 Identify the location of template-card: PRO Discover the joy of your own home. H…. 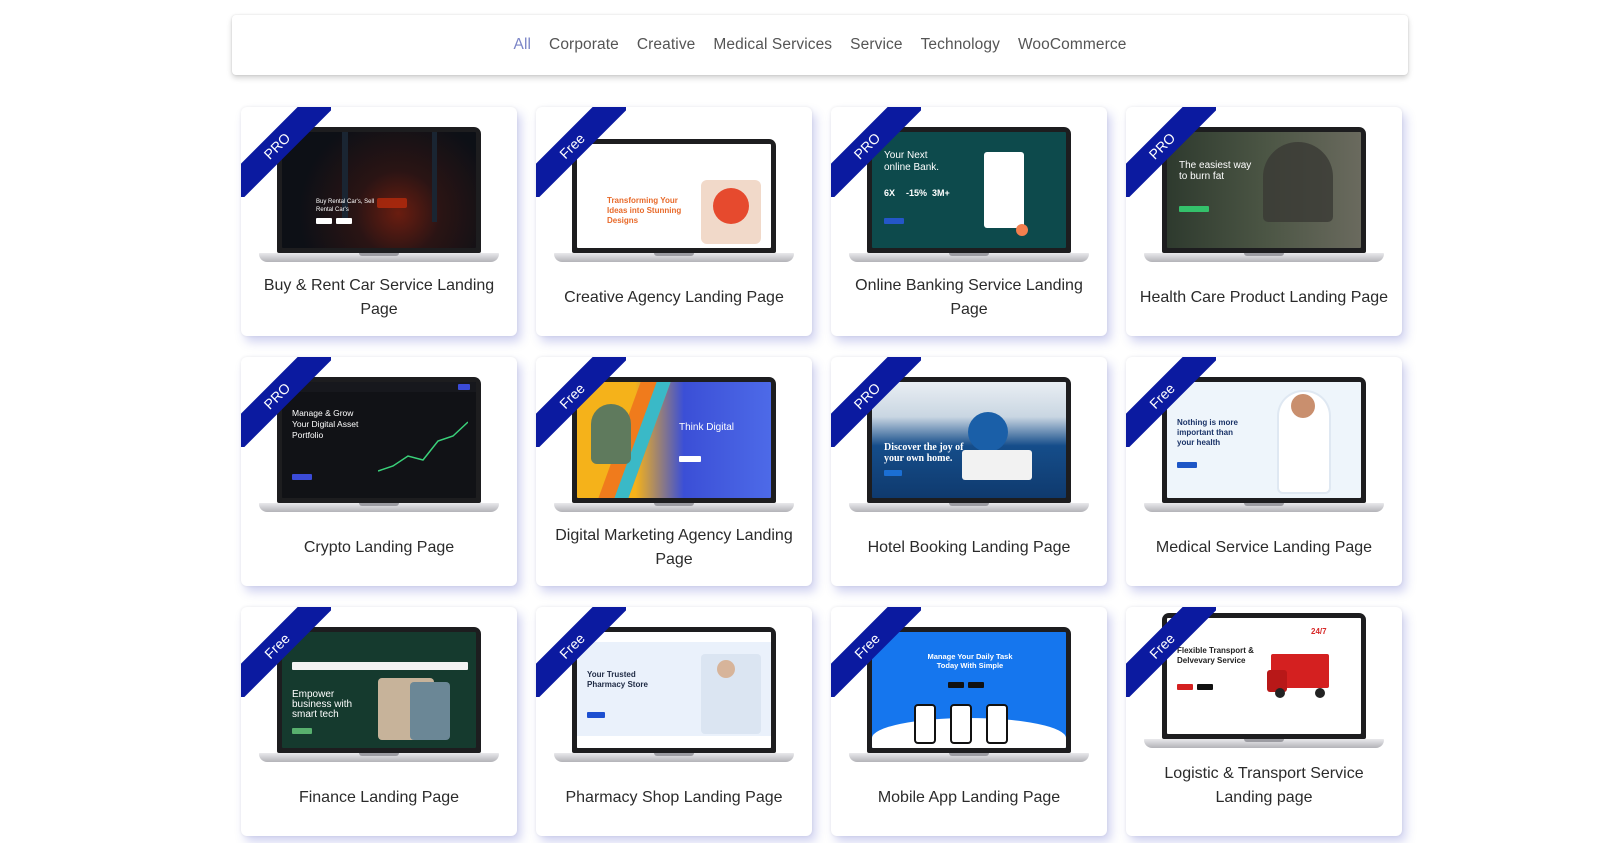
(969, 471).